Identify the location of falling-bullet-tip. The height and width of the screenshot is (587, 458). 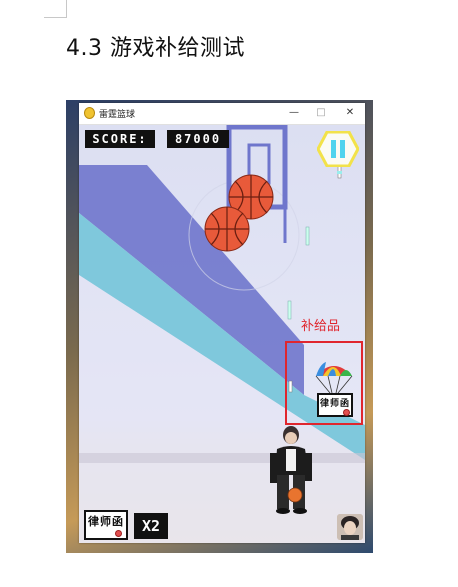
(339, 172).